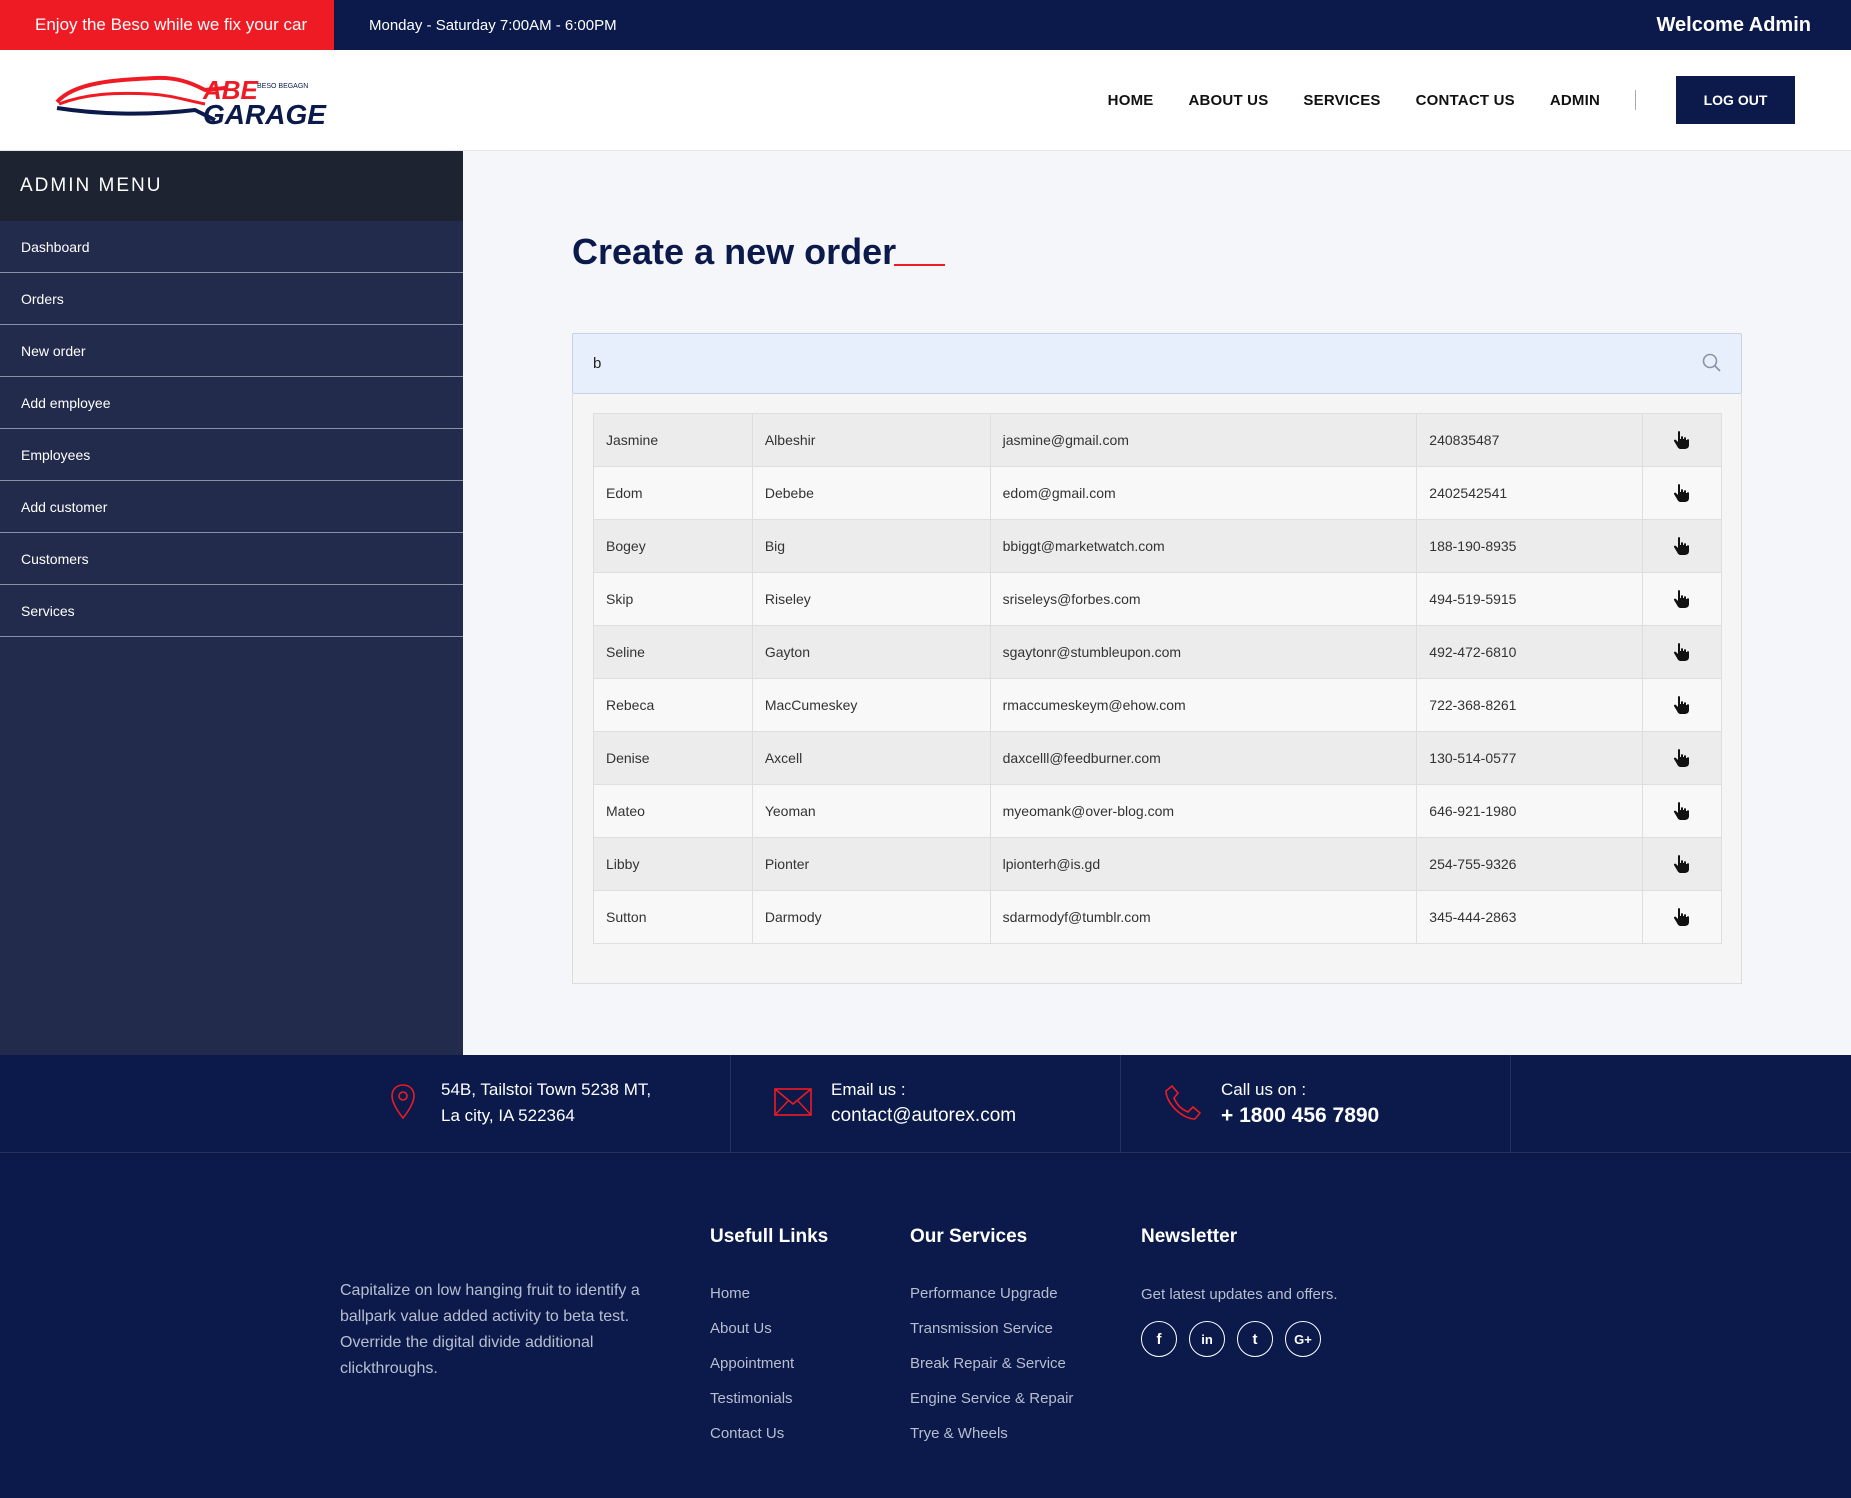 Image resolution: width=1851 pixels, height=1498 pixels. I want to click on phone-label: Call us on :, so click(1264, 1089).